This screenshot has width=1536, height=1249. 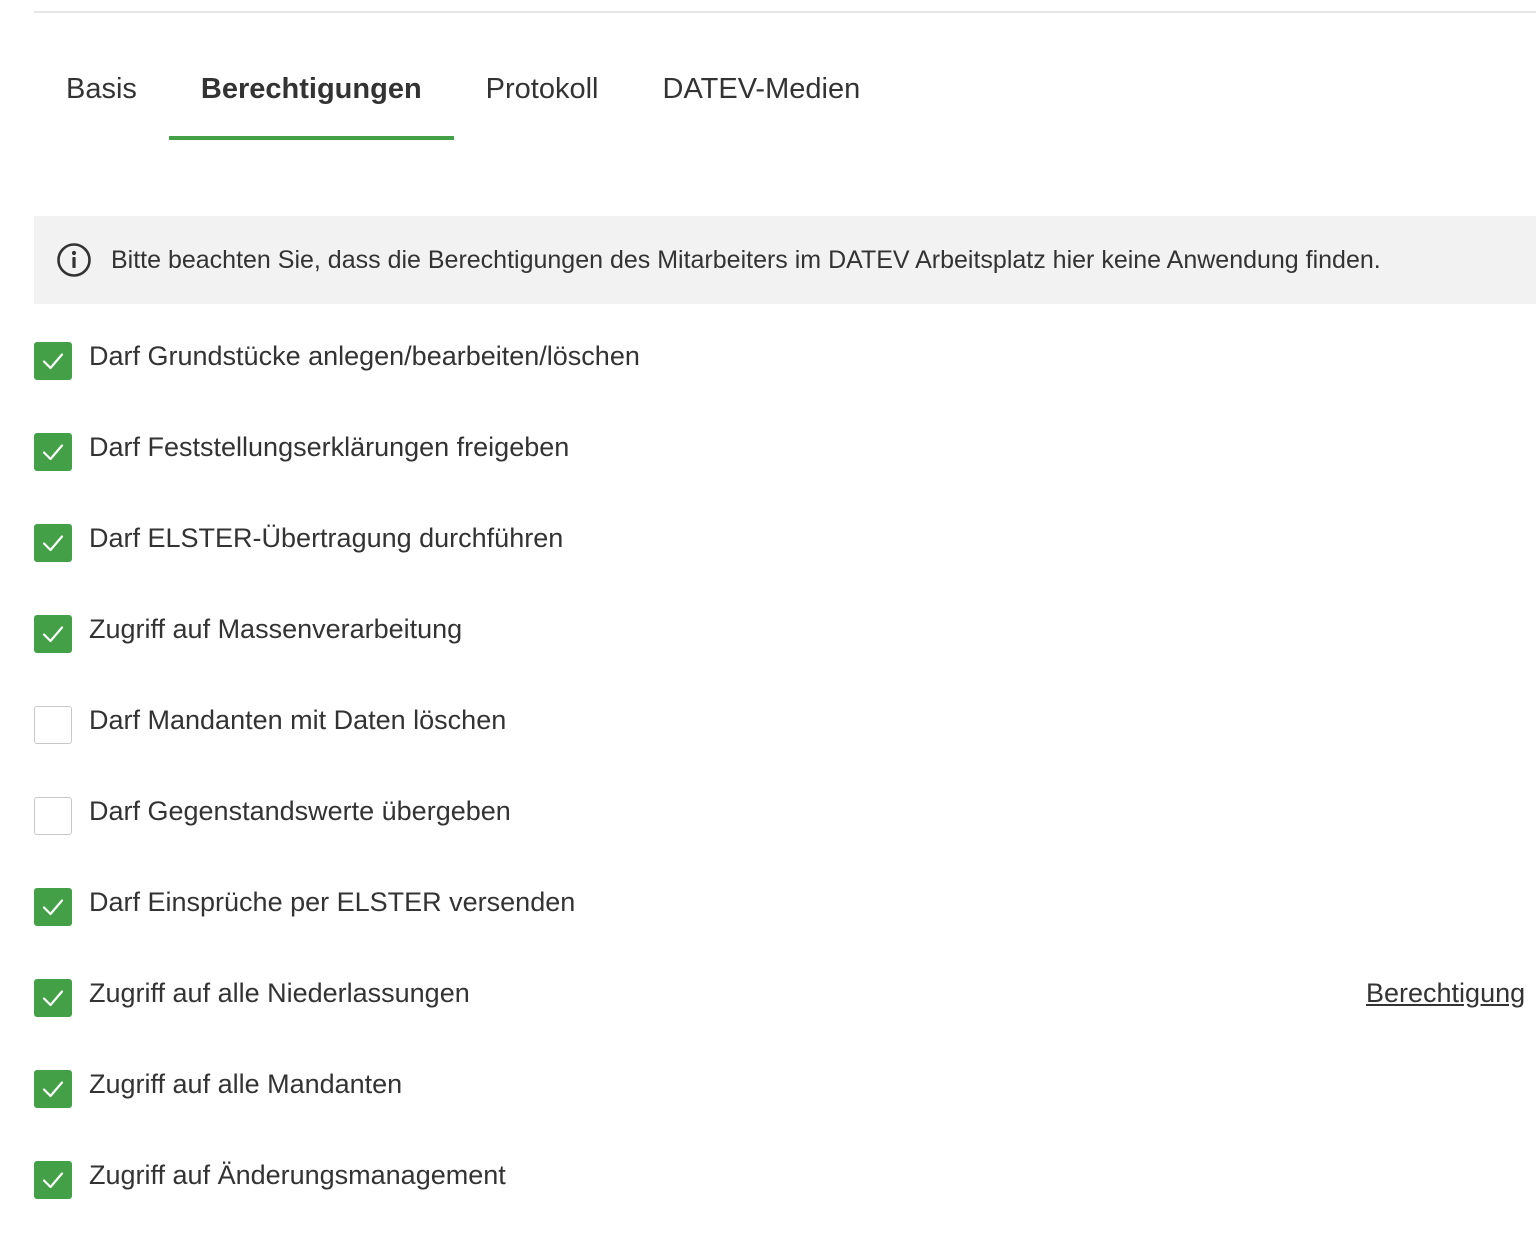 I want to click on permission-label: Darf Feststellungserklärungen freigeben, so click(x=329, y=447).